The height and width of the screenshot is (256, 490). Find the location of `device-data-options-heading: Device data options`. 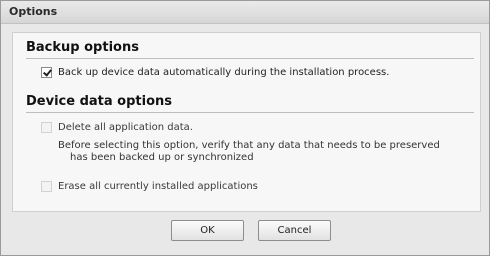

device-data-options-heading: Device data options is located at coordinates (99, 101).